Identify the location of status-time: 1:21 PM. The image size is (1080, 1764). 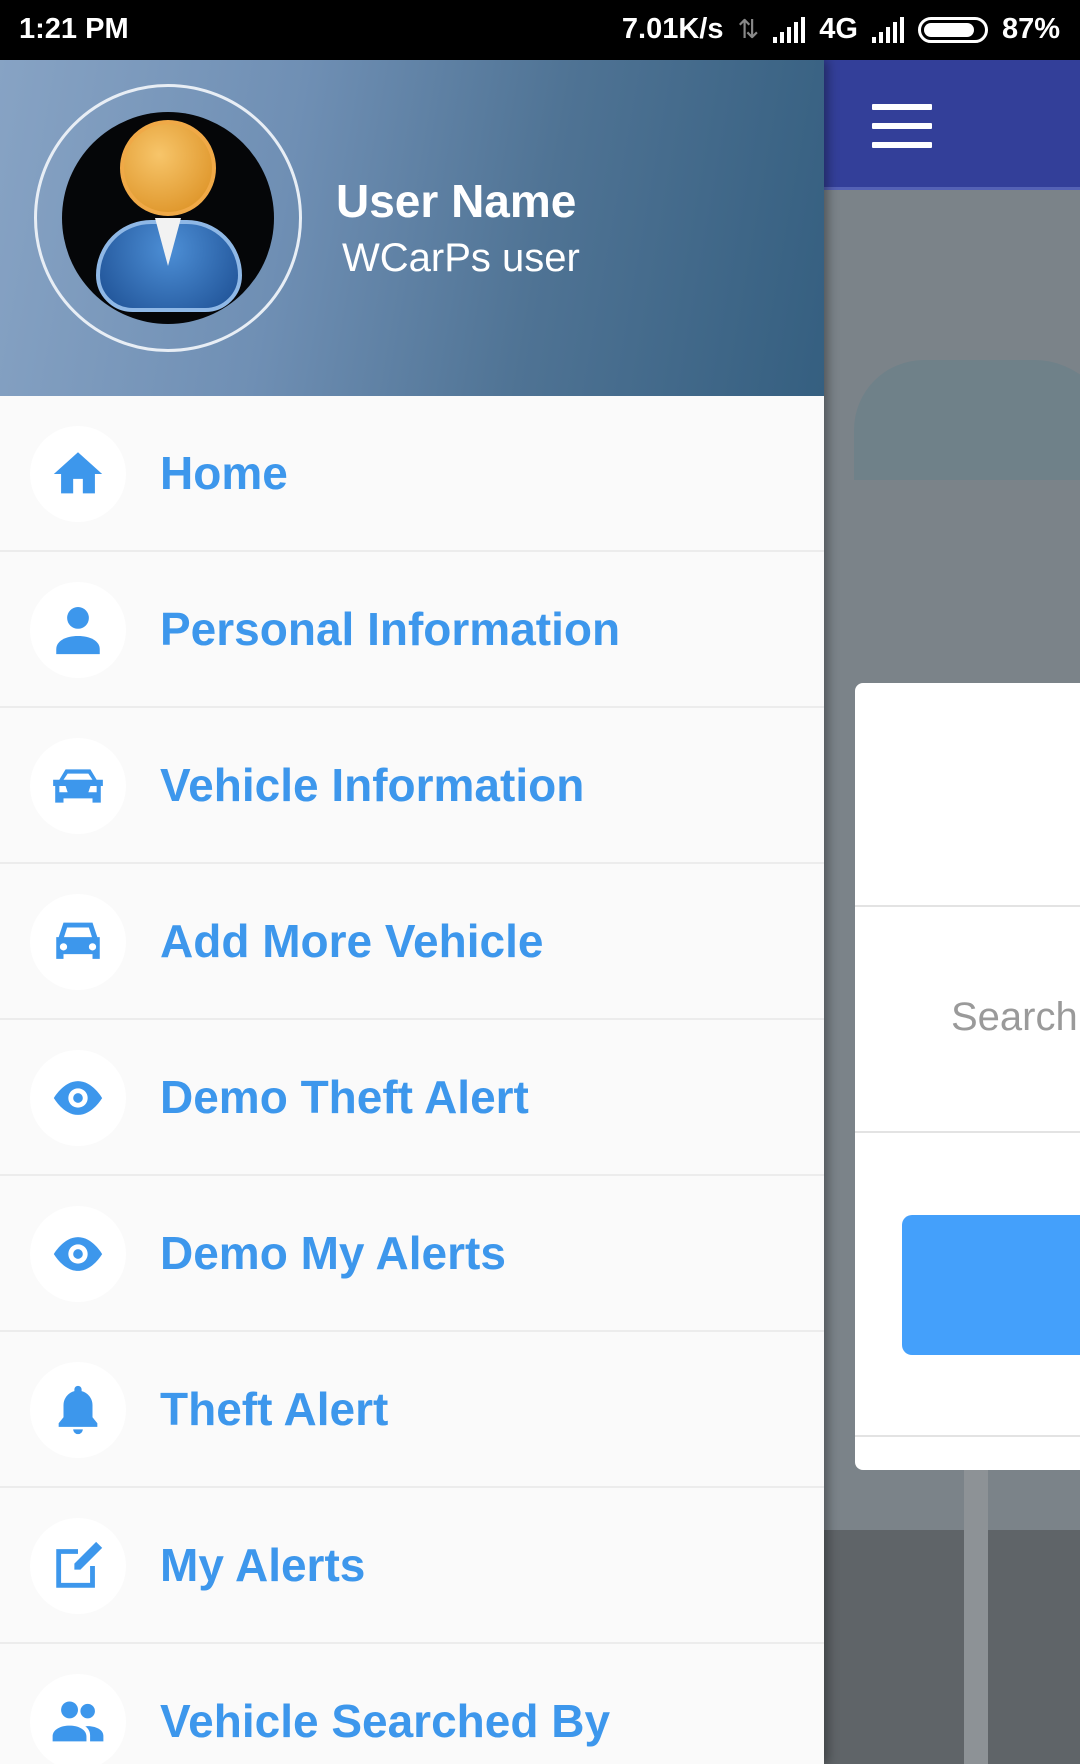
(74, 29).